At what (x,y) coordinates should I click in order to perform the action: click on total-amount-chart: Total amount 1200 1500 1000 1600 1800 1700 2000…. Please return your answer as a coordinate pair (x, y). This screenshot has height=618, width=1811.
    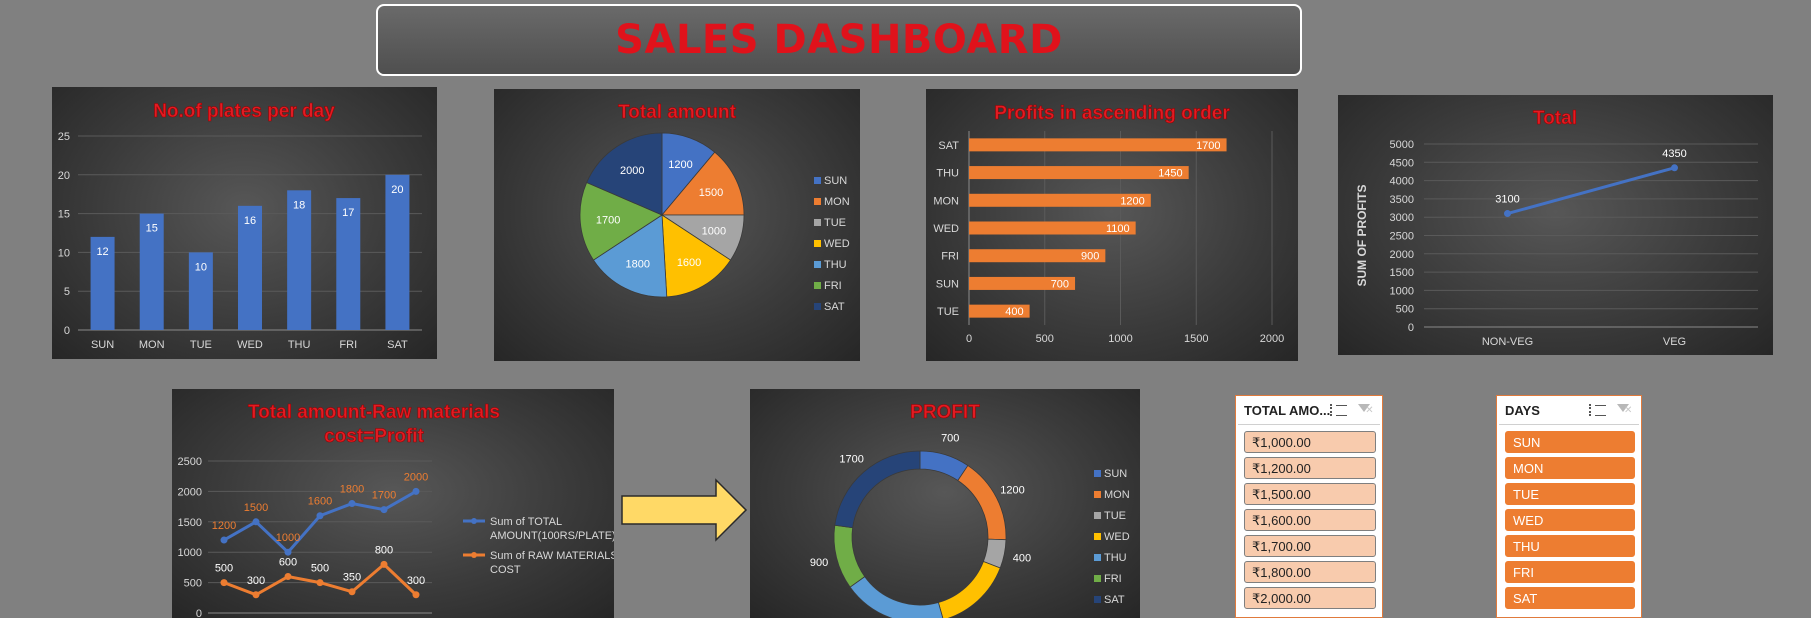
    Looking at the image, I should click on (677, 225).